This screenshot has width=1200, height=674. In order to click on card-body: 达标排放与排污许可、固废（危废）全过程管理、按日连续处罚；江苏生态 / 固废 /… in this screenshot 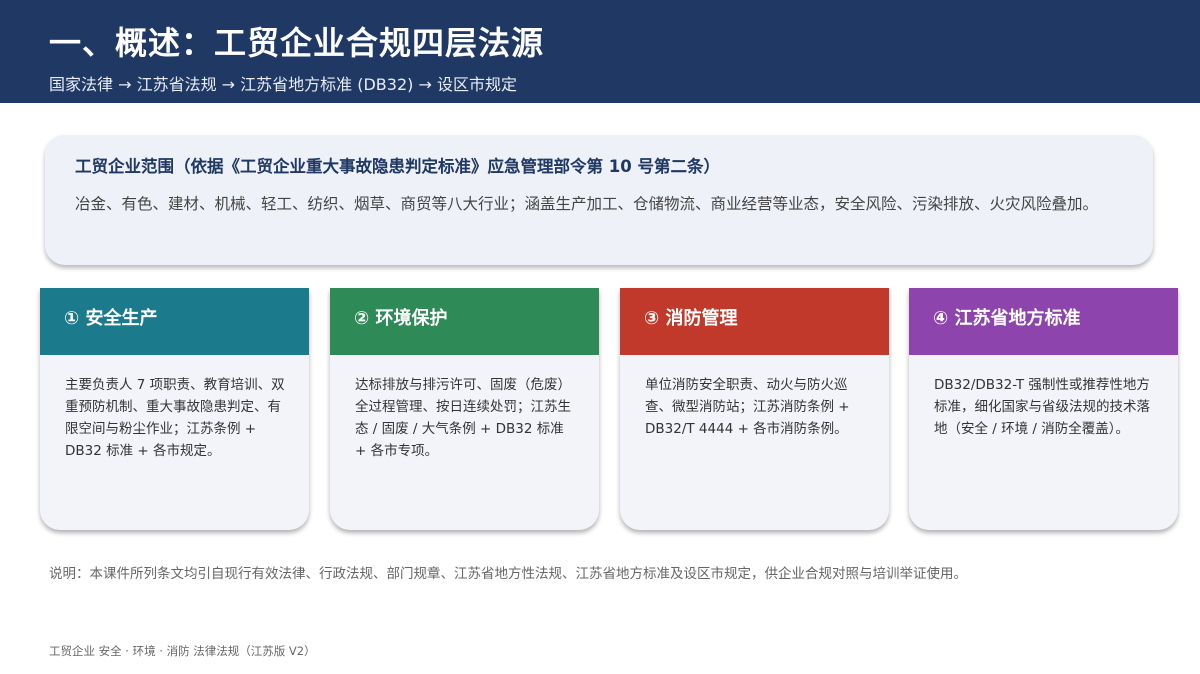, I will do `click(463, 418)`.